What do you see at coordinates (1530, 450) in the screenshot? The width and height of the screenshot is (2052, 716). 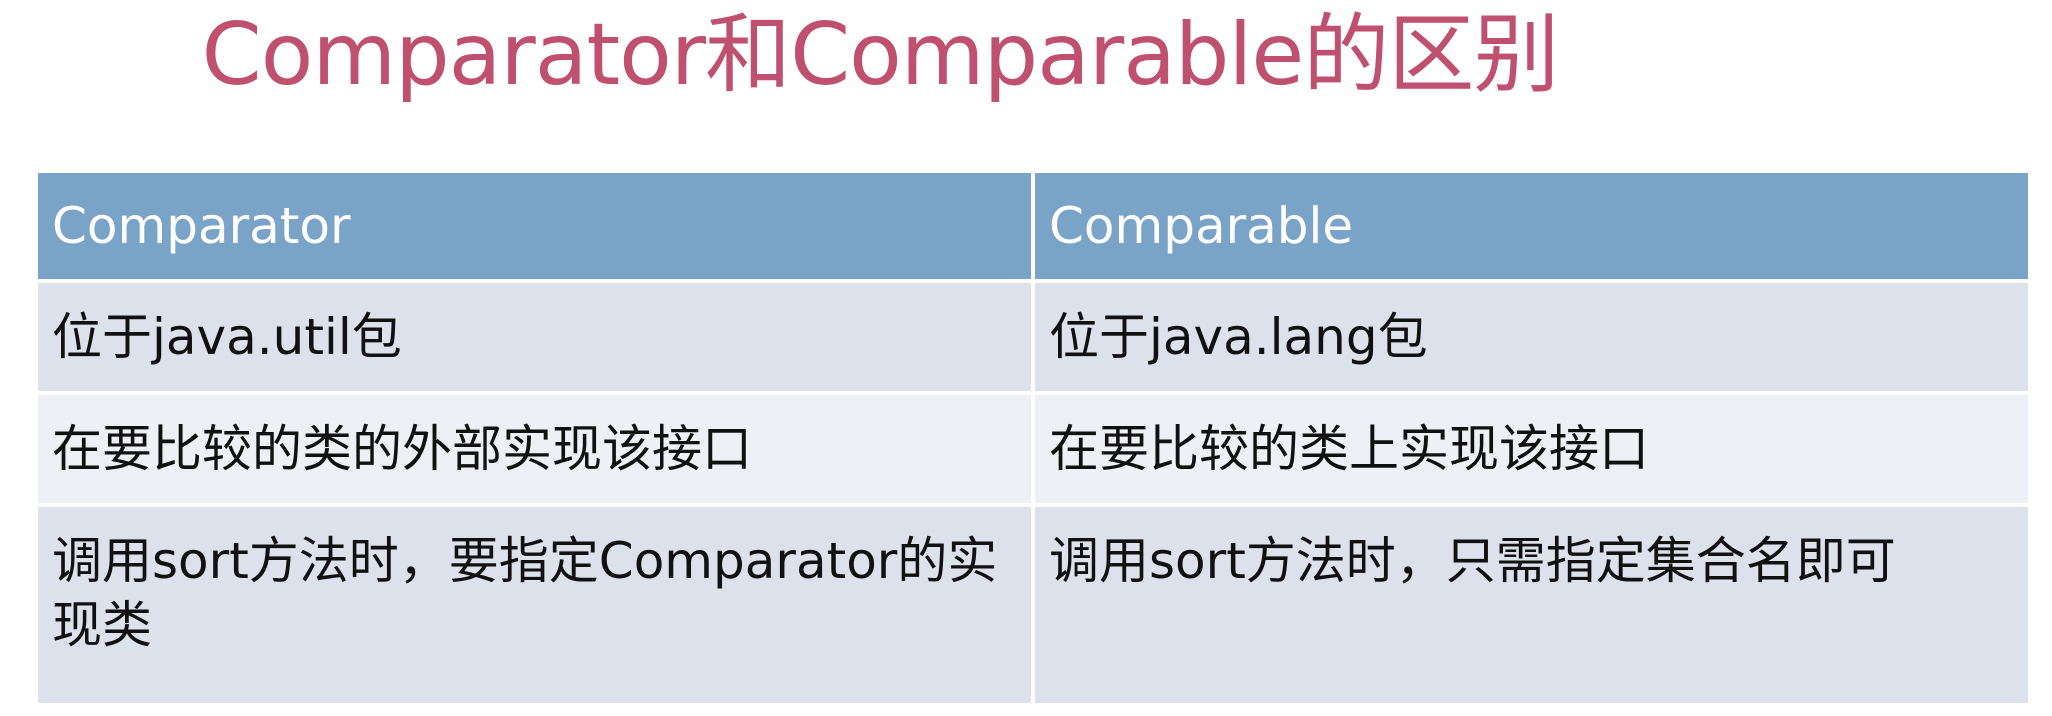 I see `table-cell: 在要比较的类上实现该接口` at bounding box center [1530, 450].